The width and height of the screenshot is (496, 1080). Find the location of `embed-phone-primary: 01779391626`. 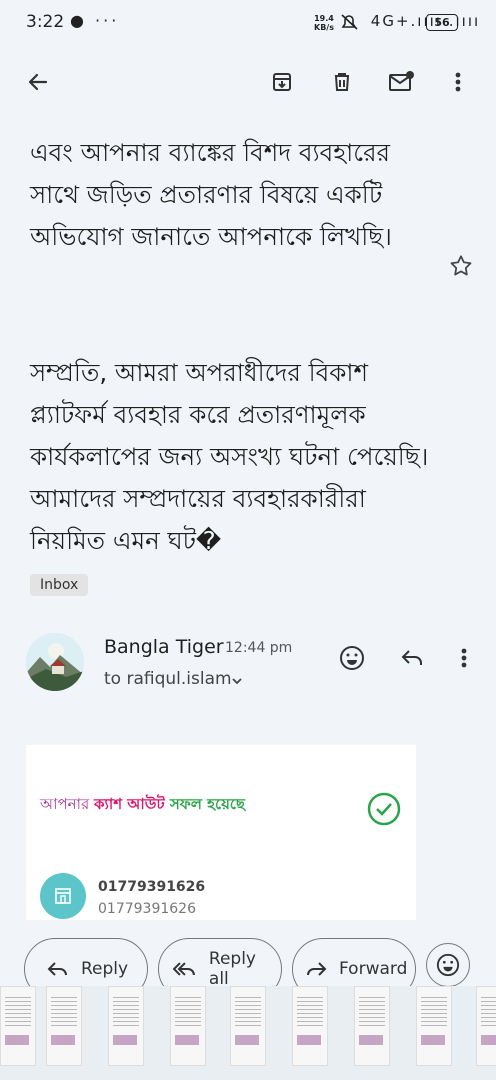

embed-phone-primary: 01779391626 is located at coordinates (152, 887).